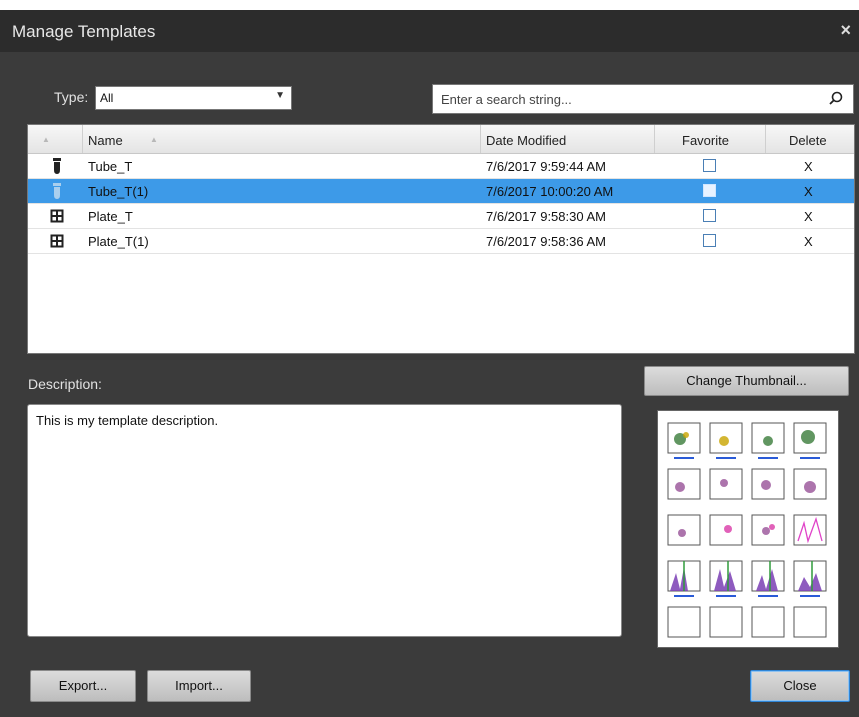  Describe the element at coordinates (127, 420) in the screenshot. I see `description-text: This is my template description.` at that location.